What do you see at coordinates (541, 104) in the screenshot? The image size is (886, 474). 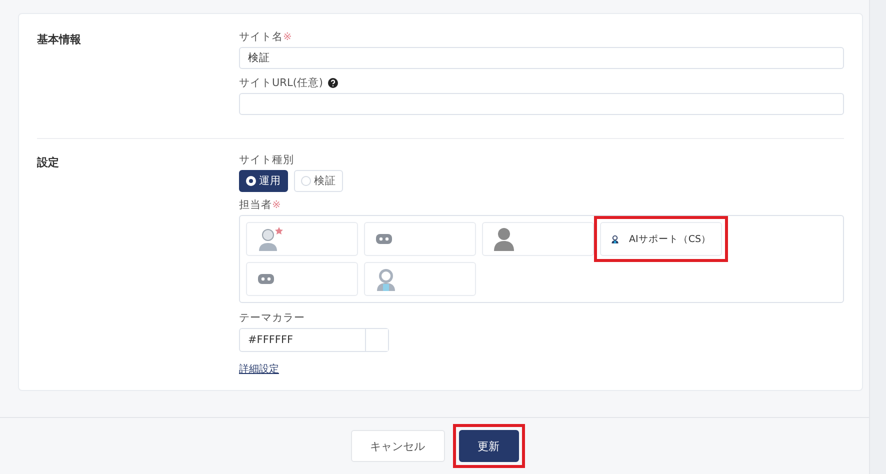 I see `site-url-field` at bounding box center [541, 104].